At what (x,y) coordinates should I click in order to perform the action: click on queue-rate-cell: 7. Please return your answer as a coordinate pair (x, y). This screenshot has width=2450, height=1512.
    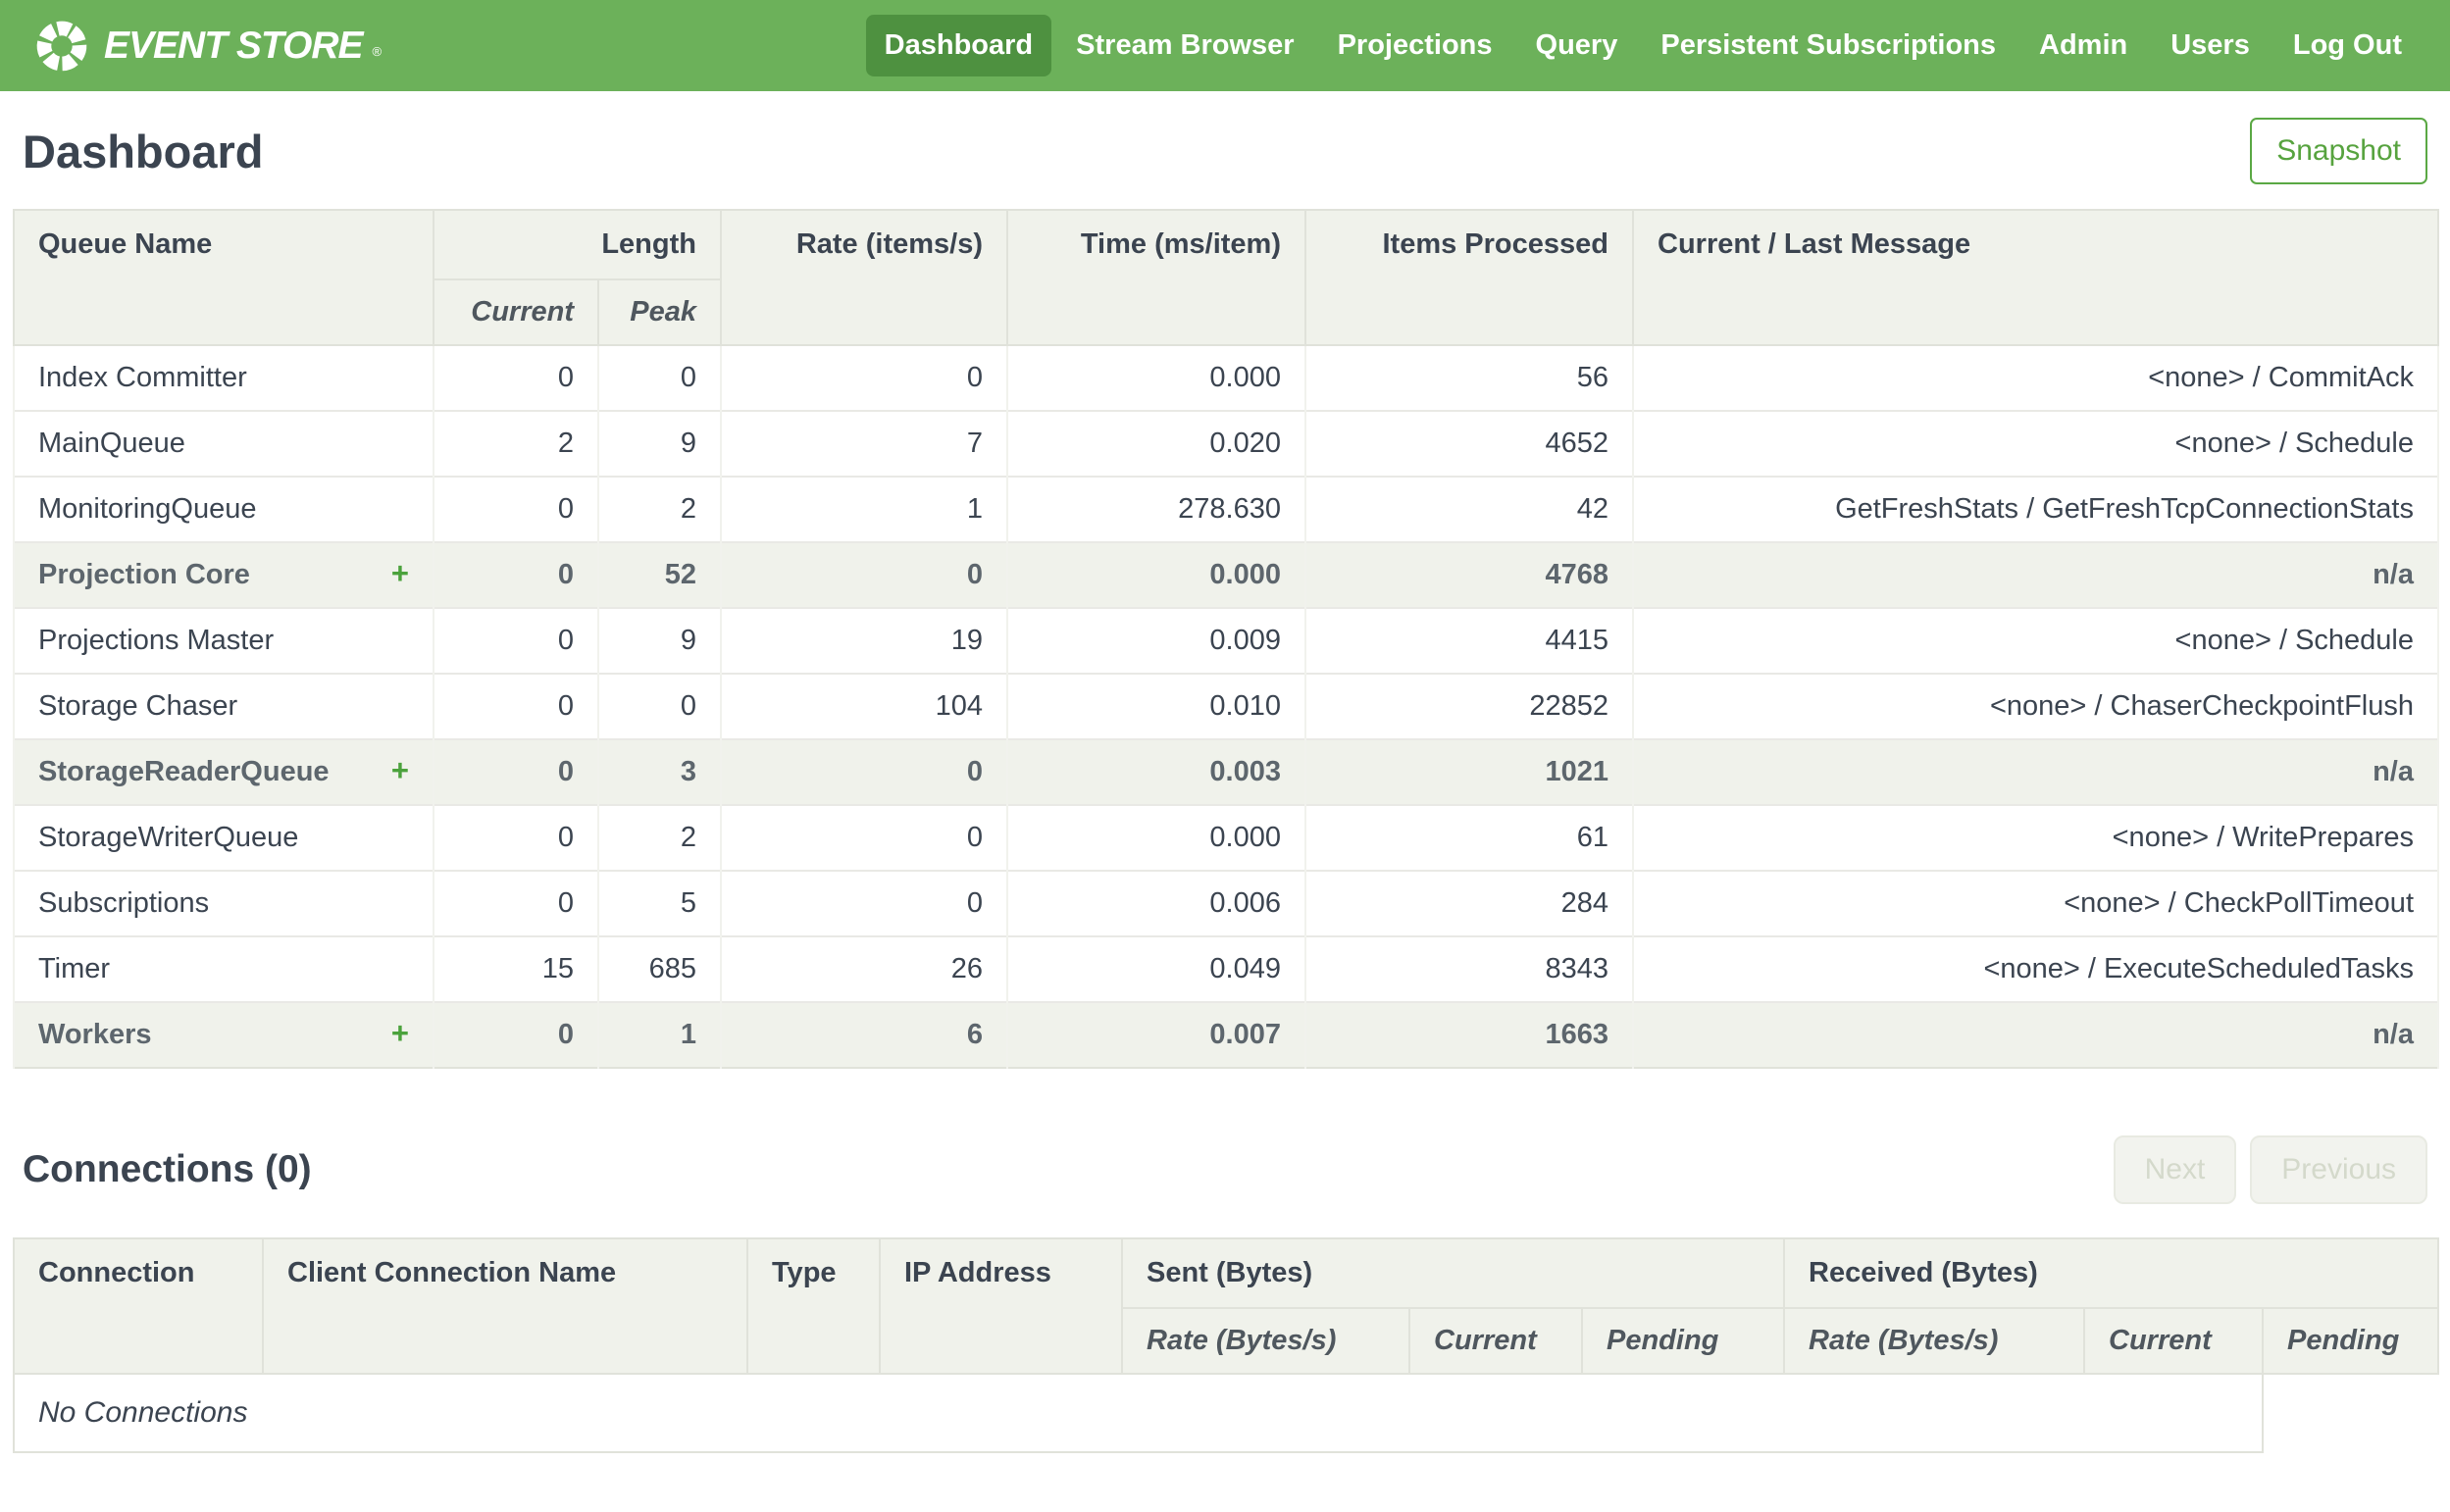
    Looking at the image, I should click on (864, 443).